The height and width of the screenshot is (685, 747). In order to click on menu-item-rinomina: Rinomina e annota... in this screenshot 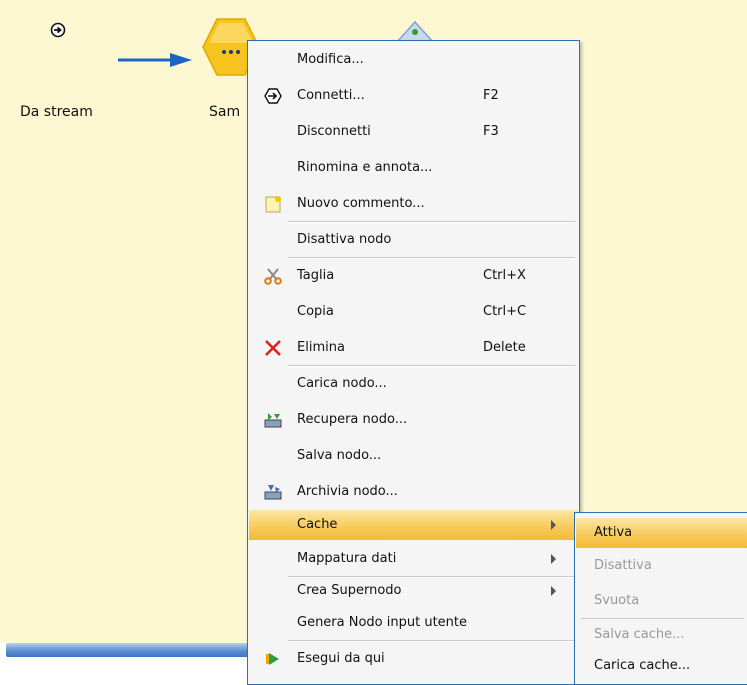, I will do `click(413, 168)`.